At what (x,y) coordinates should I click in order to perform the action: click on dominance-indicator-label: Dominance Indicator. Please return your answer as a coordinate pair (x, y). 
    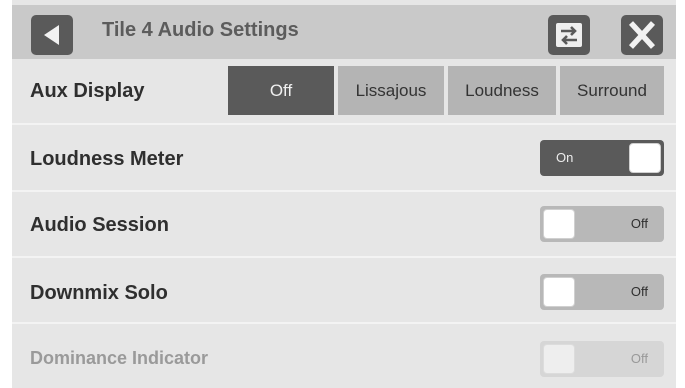
    Looking at the image, I should click on (119, 358).